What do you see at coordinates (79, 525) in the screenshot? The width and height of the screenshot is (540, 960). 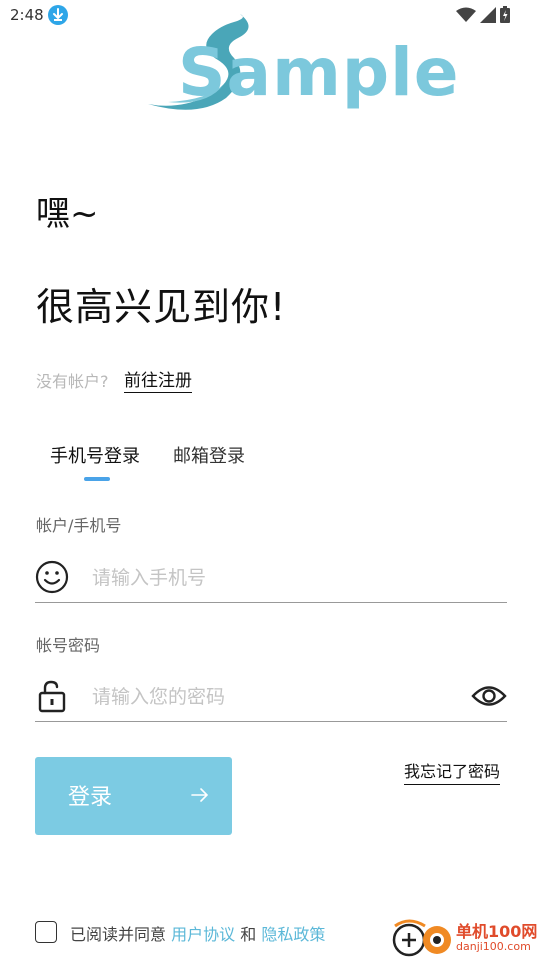 I see `account-label: 帐户/手机号` at bounding box center [79, 525].